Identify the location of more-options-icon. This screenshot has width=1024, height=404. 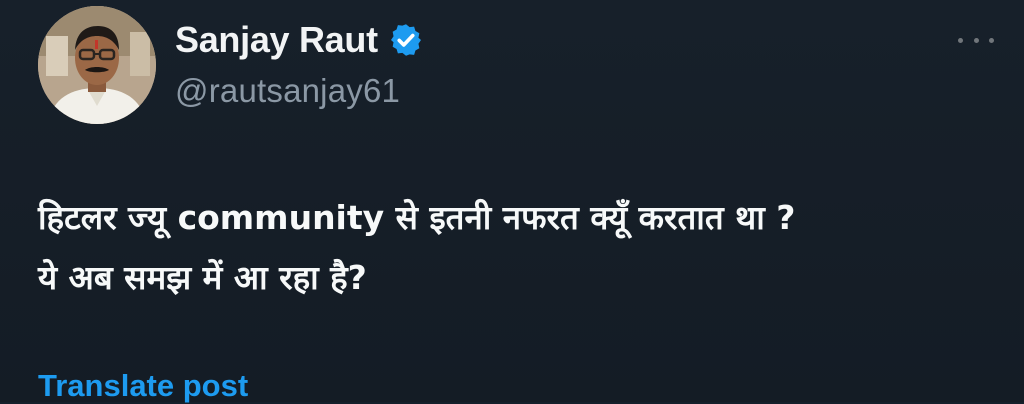
(976, 40).